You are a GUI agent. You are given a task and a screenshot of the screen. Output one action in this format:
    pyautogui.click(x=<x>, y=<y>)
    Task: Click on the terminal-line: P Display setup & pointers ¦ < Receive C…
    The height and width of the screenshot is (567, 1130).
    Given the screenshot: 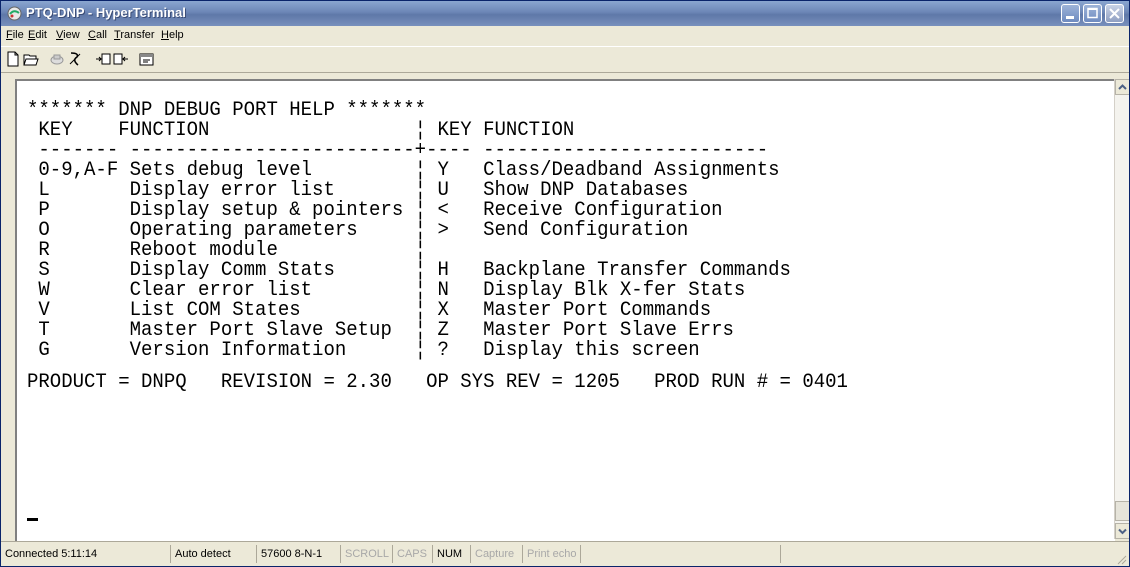 What is the action you would take?
    pyautogui.click(x=375, y=210)
    